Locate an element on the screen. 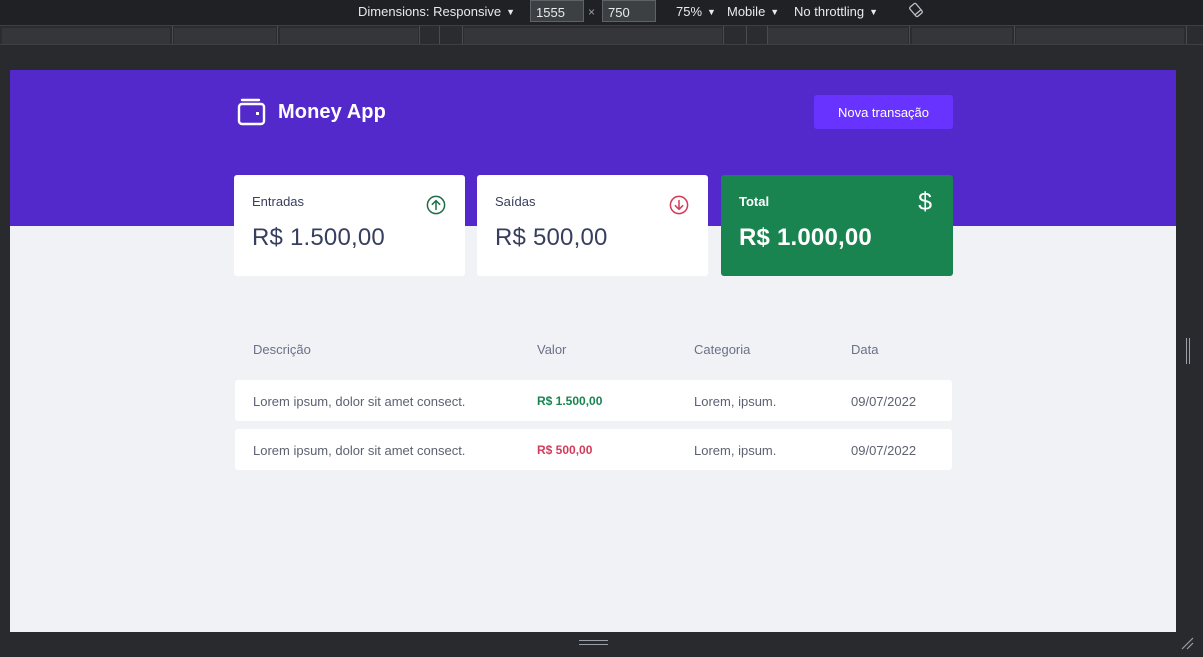 This screenshot has height=657, width=1203. media-query-bar is located at coordinates (601, 35).